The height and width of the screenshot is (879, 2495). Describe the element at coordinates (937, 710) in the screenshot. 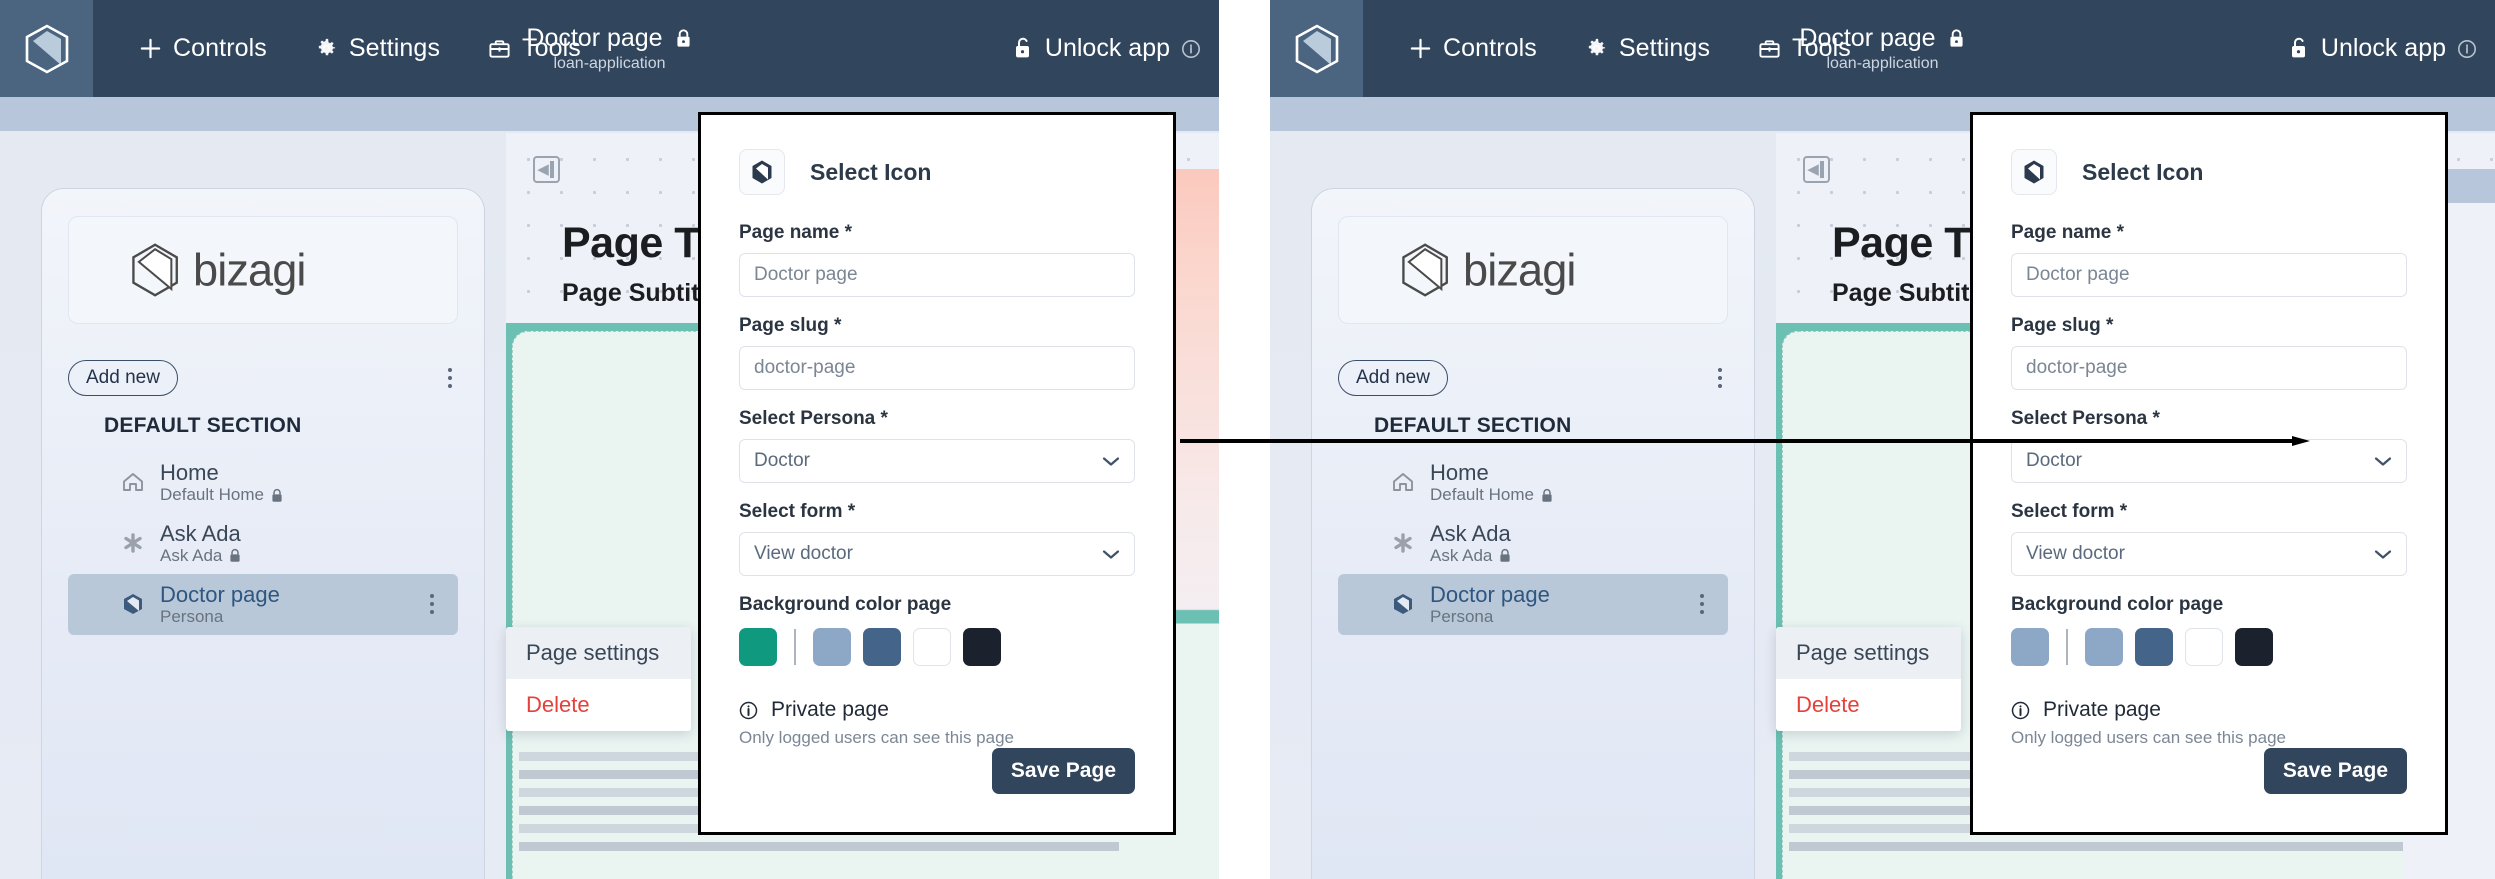

I see `private-page-row: Private page` at that location.